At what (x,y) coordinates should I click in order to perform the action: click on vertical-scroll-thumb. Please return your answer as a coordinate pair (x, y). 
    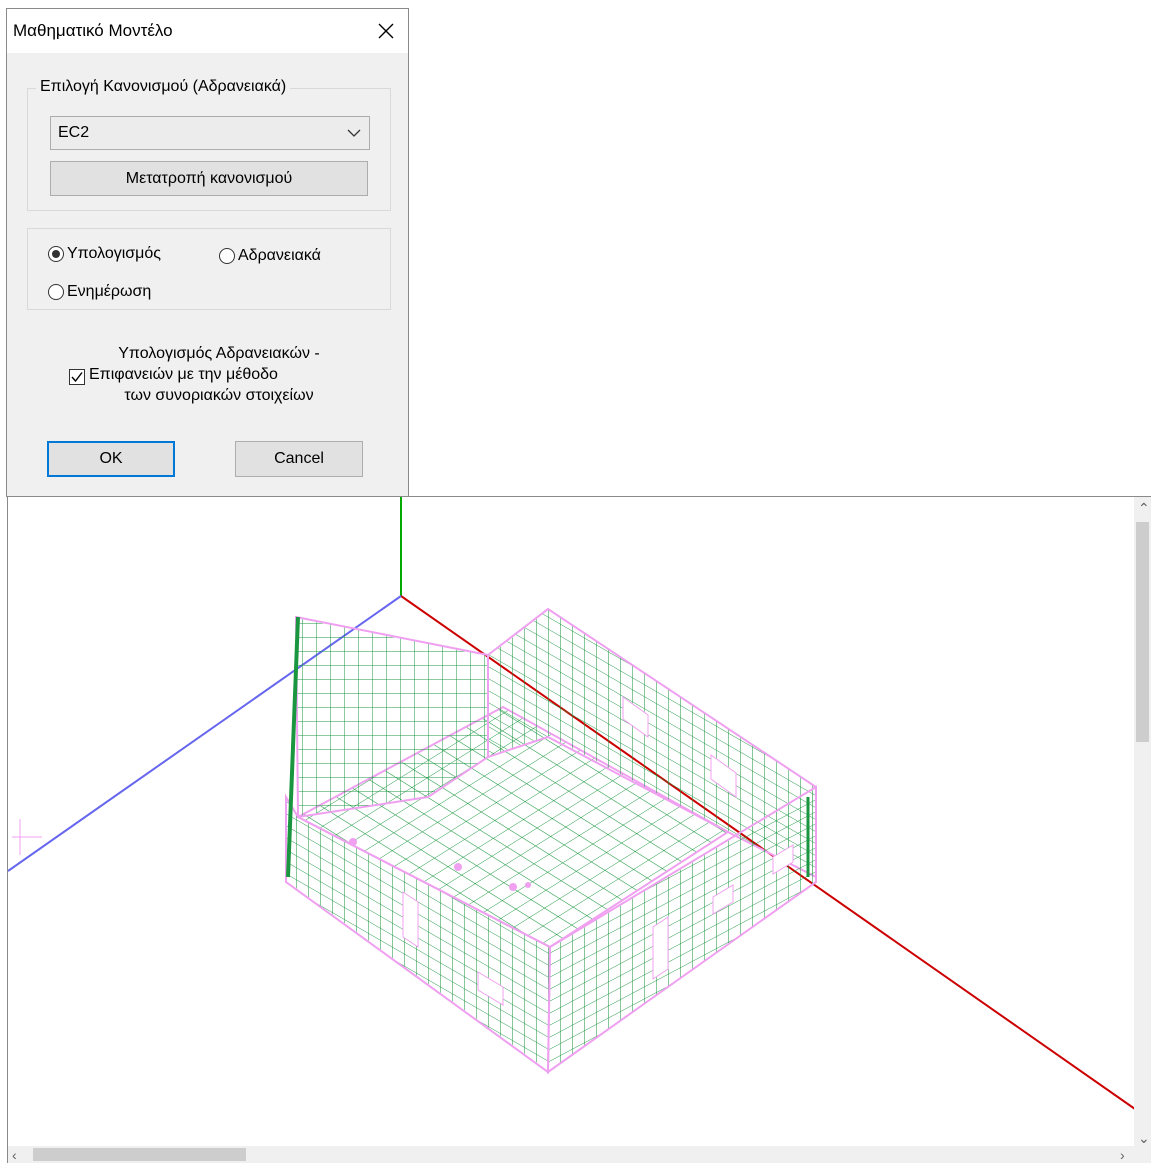
    Looking at the image, I should click on (1142, 632).